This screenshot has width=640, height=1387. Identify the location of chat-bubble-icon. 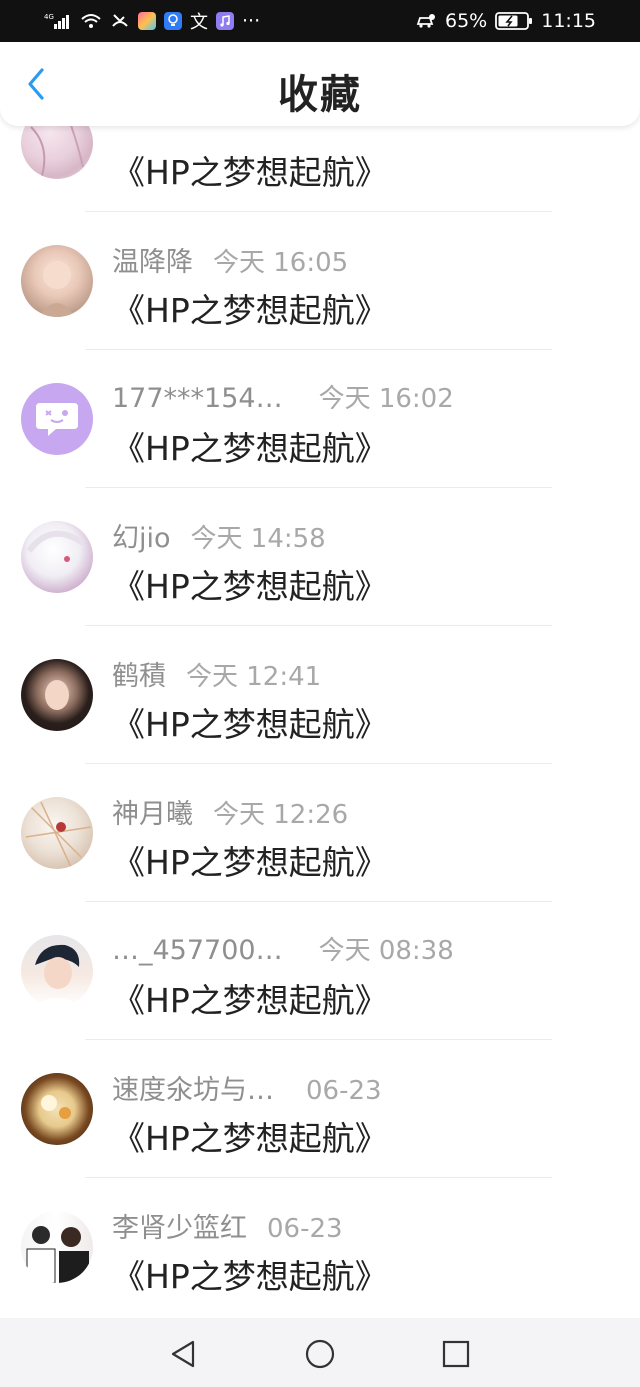
(57, 419).